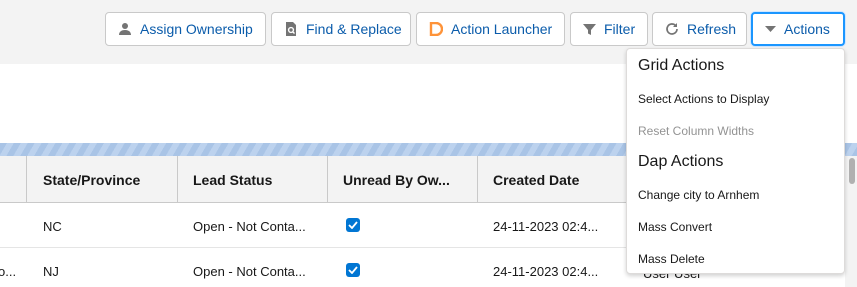 Image resolution: width=857 pixels, height=287 pixels. I want to click on find-replace-button: Find & Replace, so click(341, 29).